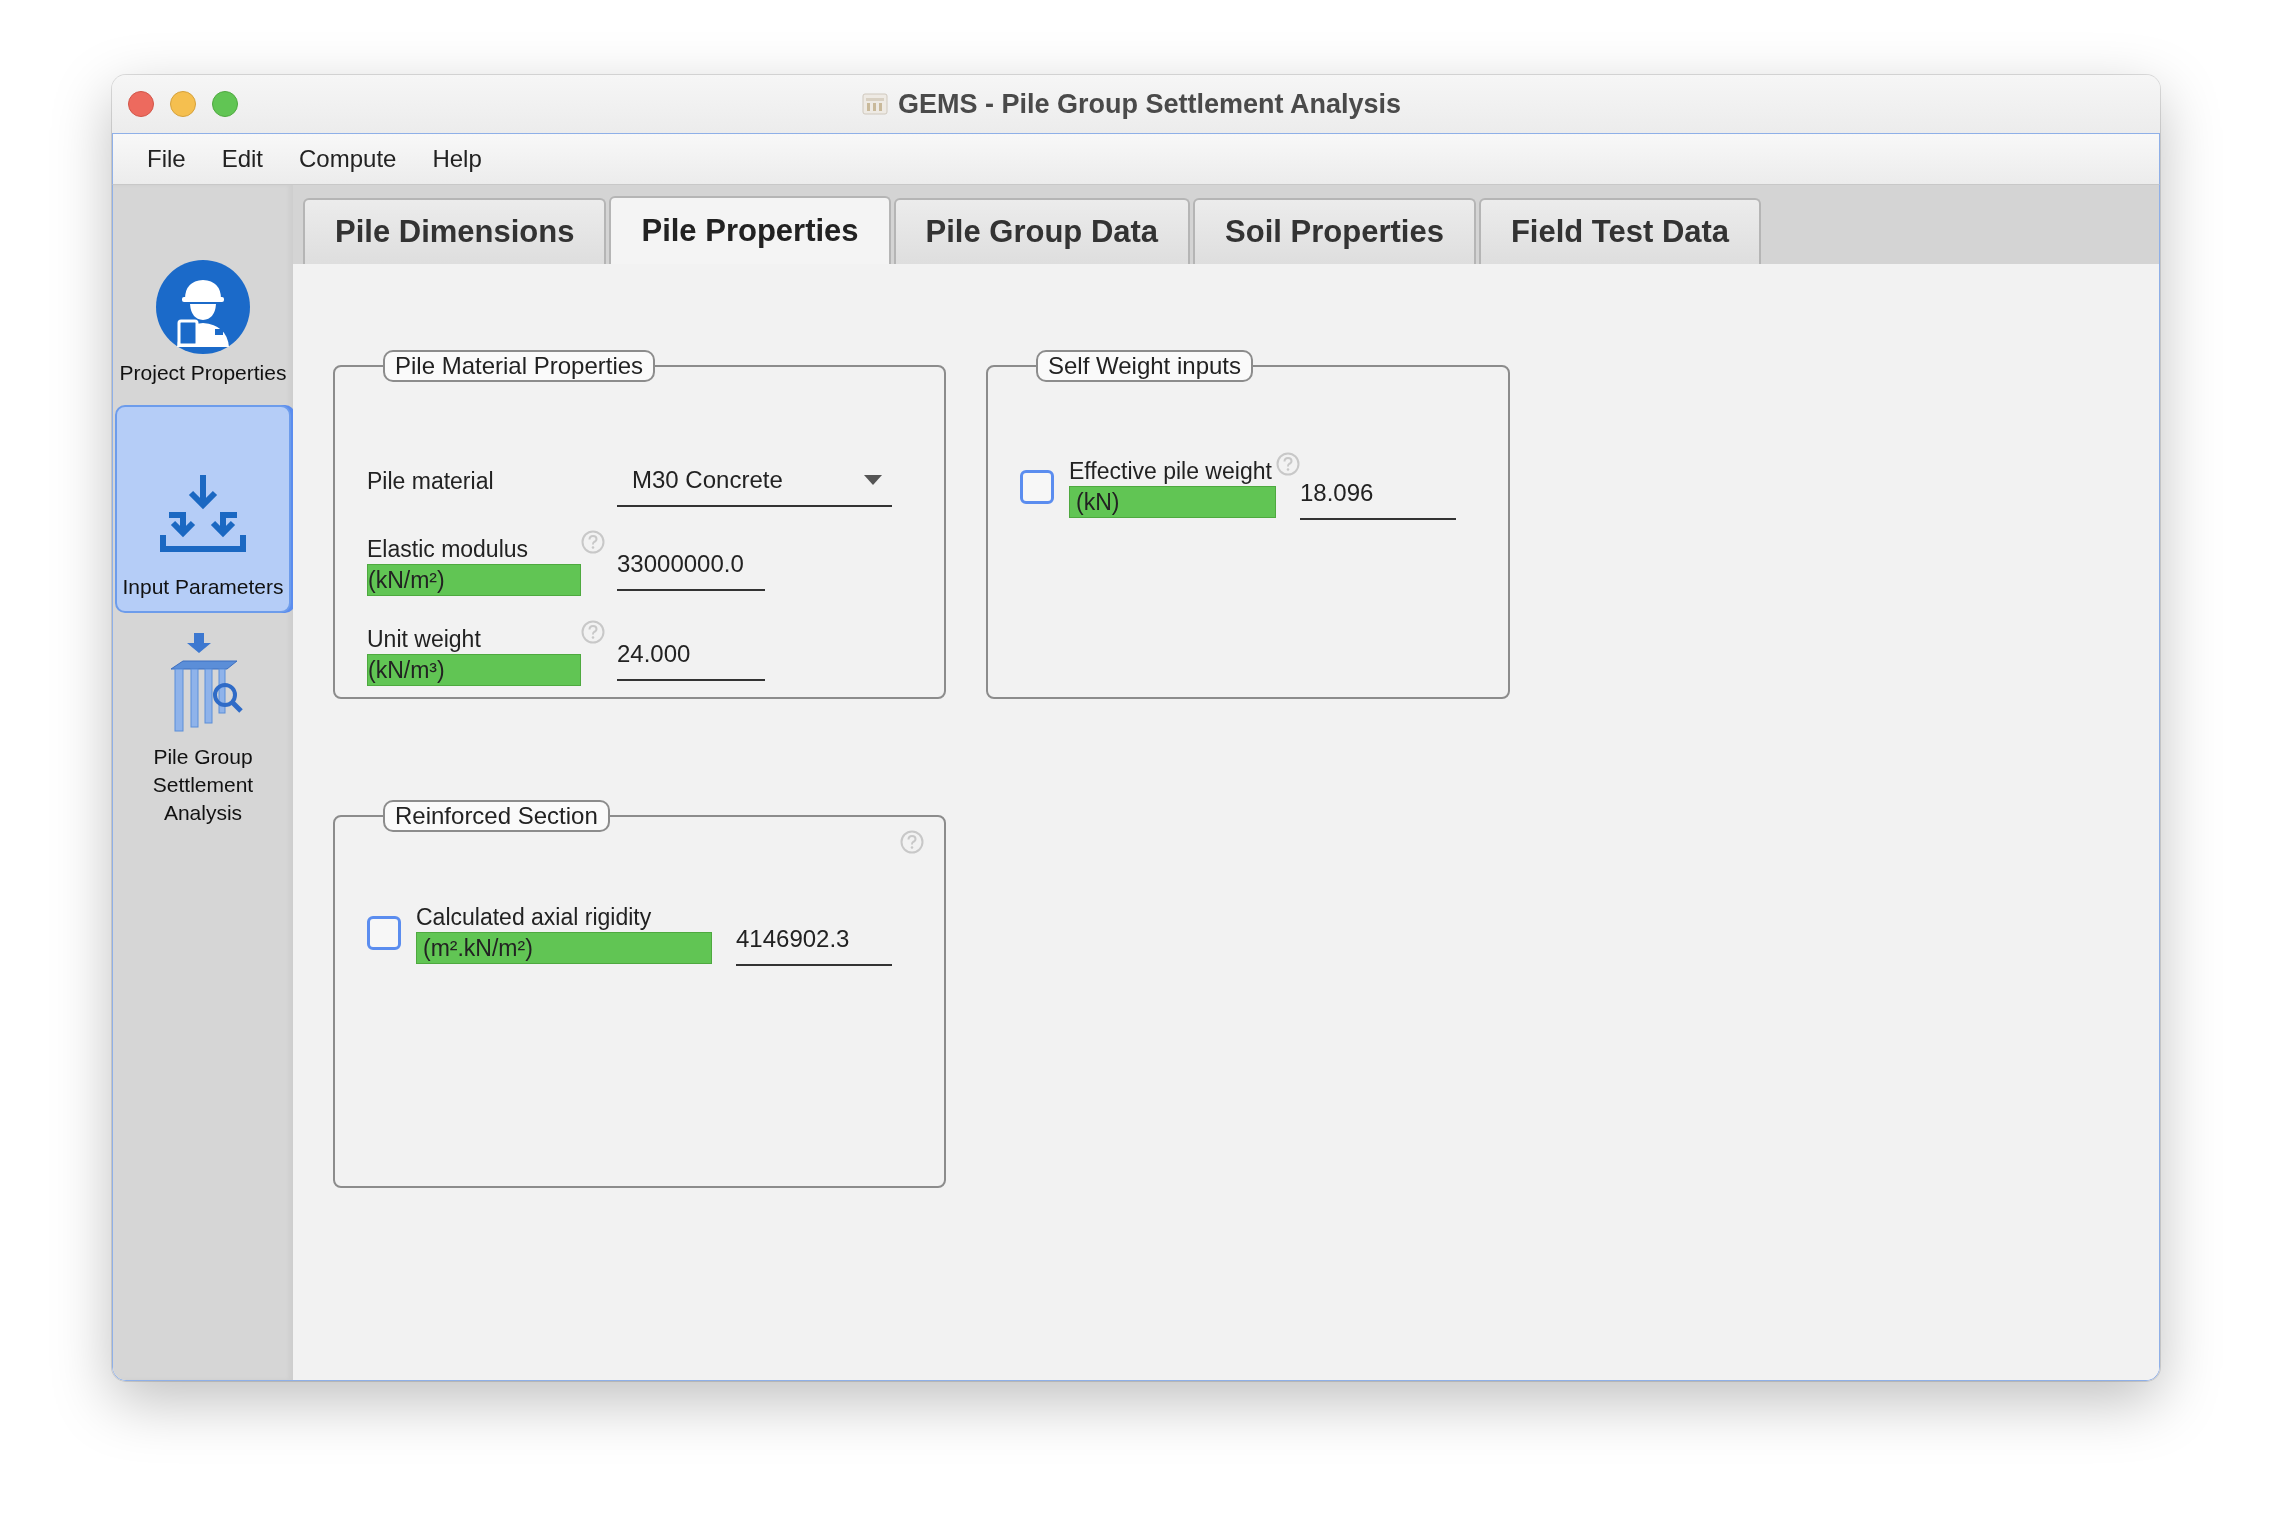 Image resolution: width=2272 pixels, height=1530 pixels. I want to click on tab: Pile Dimensions, so click(455, 231).